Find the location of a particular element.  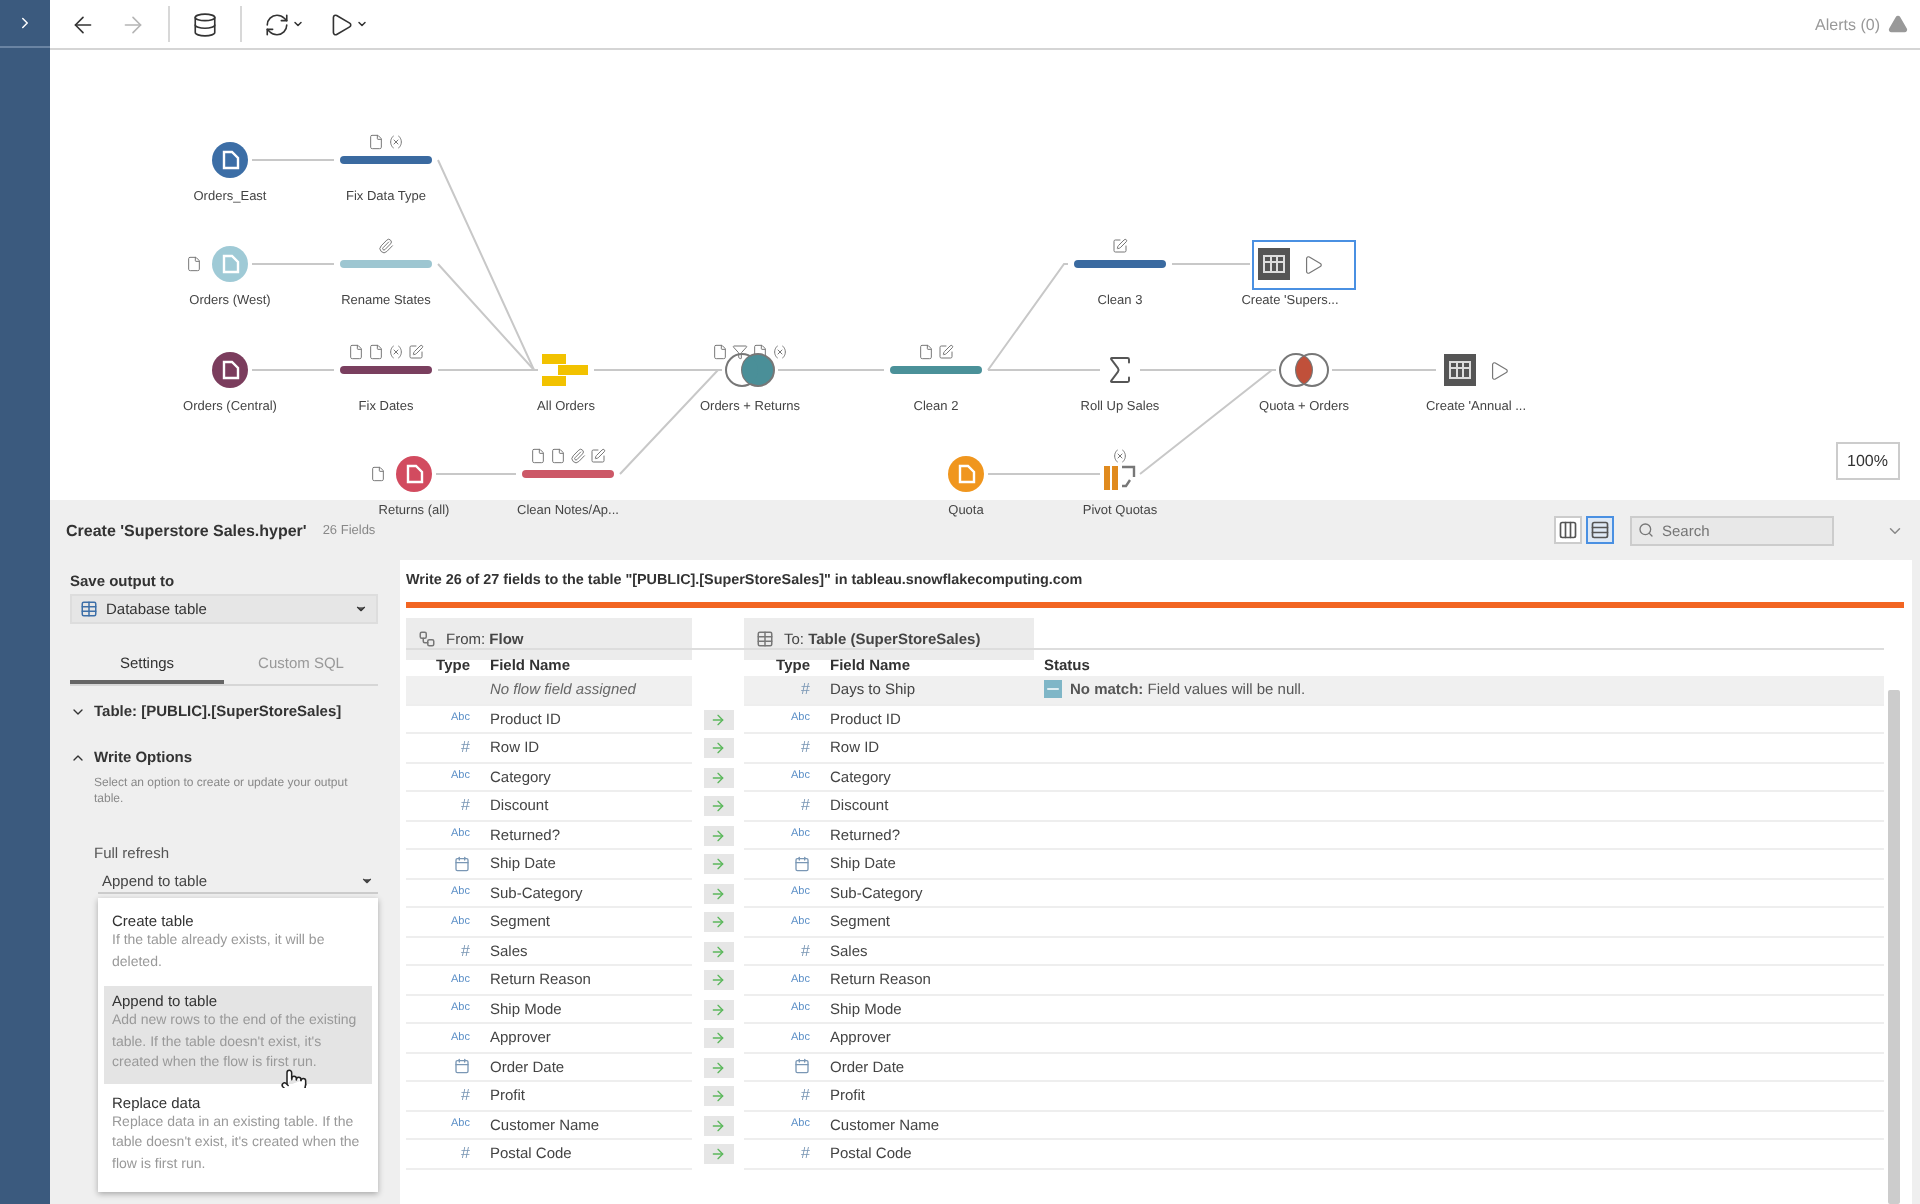

arrow-right-icon is located at coordinates (133, 24).